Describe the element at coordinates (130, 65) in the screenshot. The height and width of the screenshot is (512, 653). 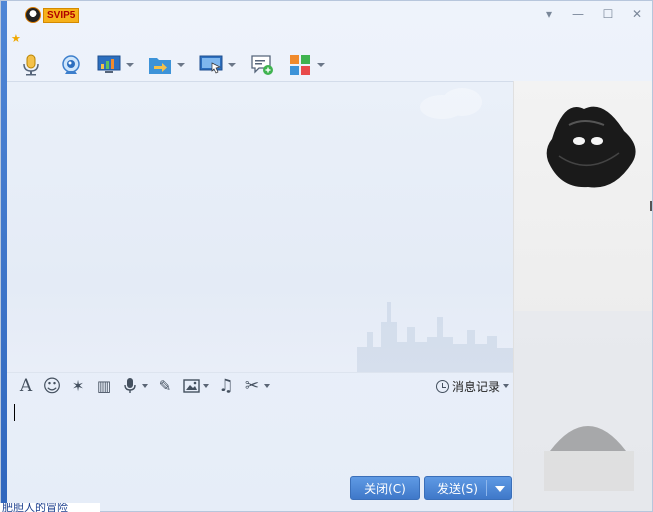
I see `screen-share-dropdown-arrow` at that location.